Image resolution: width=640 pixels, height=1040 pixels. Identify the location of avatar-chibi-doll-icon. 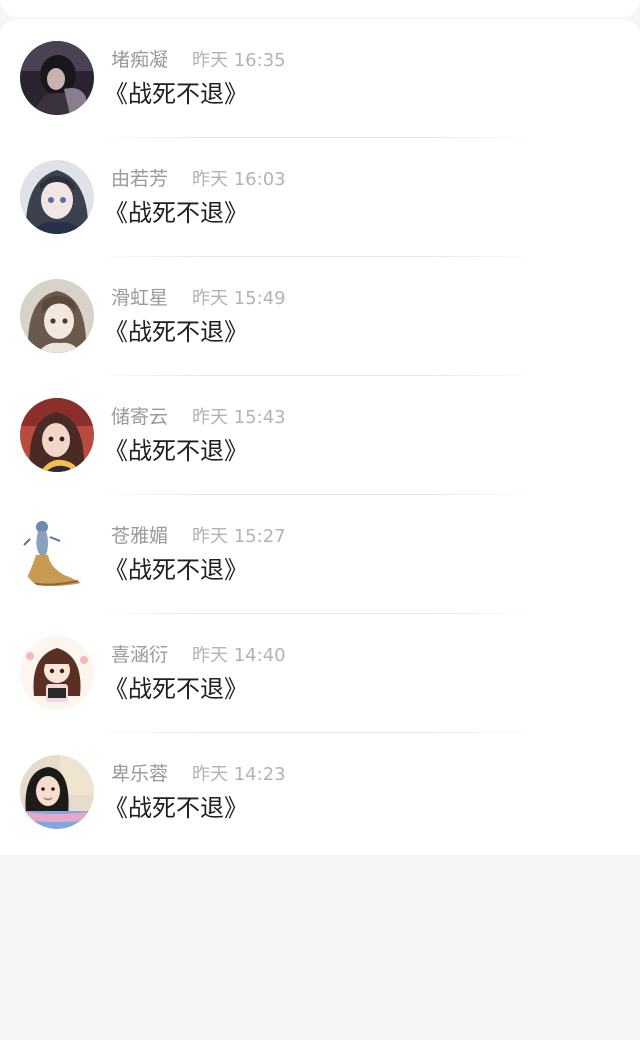
(57, 673).